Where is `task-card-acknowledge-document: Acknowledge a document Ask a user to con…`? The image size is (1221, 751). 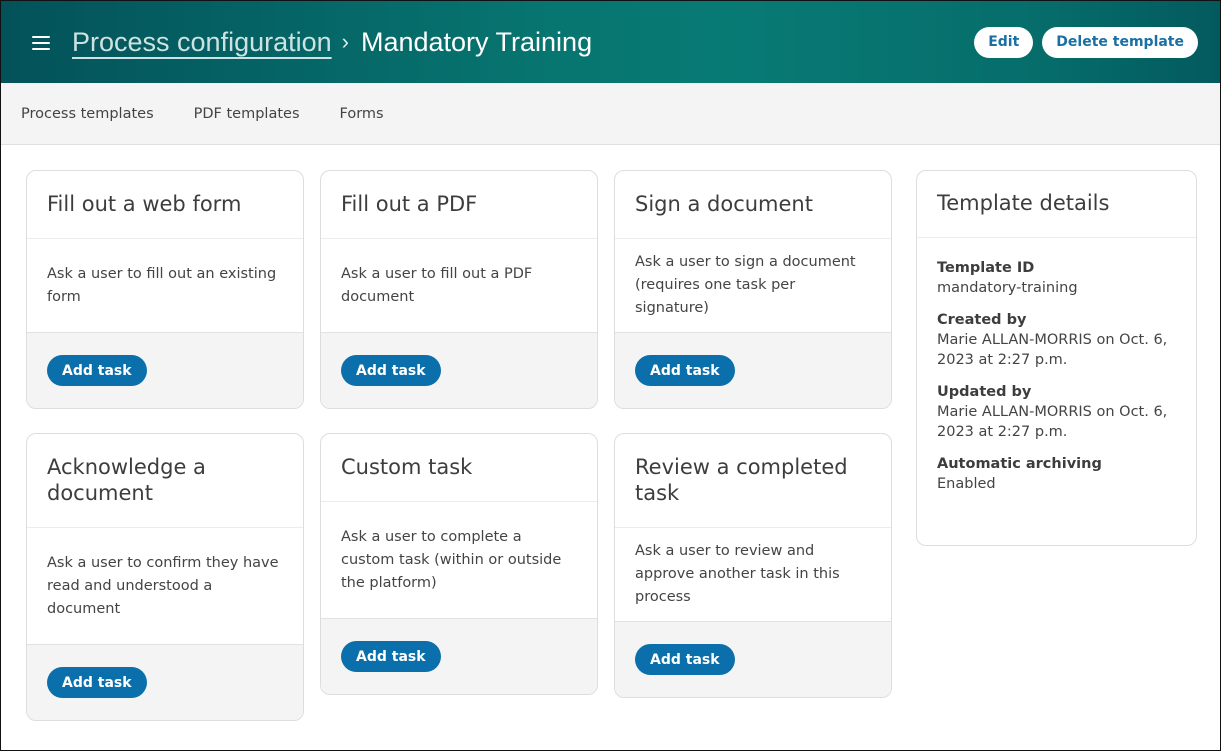 task-card-acknowledge-document: Acknowledge a document Ask a user to con… is located at coordinates (165, 577).